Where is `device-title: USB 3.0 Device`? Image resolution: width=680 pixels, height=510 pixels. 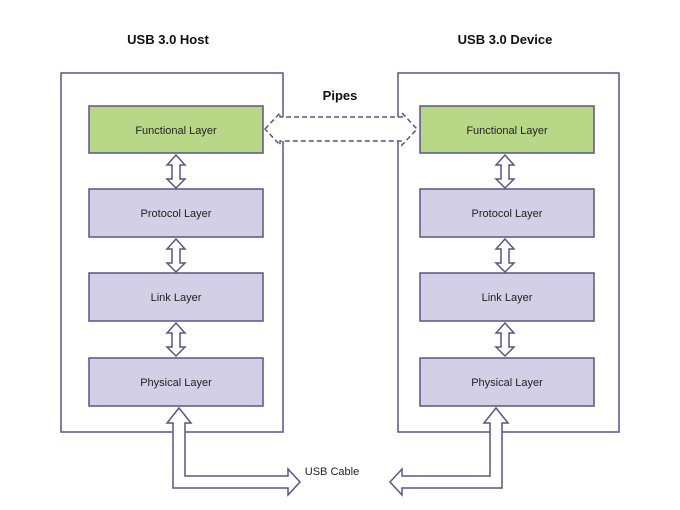 device-title: USB 3.0 Device is located at coordinates (505, 39).